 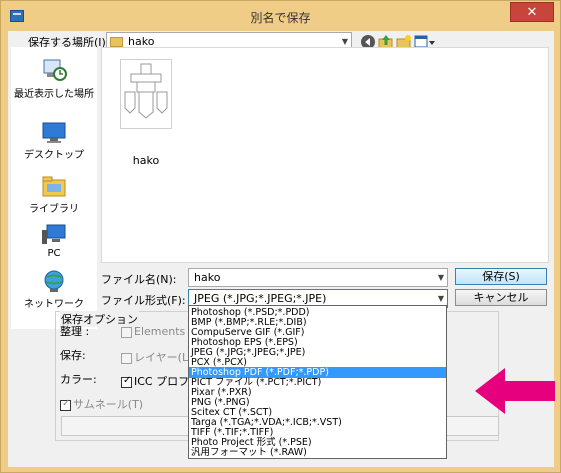 I want to click on window-title: 別名で保存, so click(x=280, y=18).